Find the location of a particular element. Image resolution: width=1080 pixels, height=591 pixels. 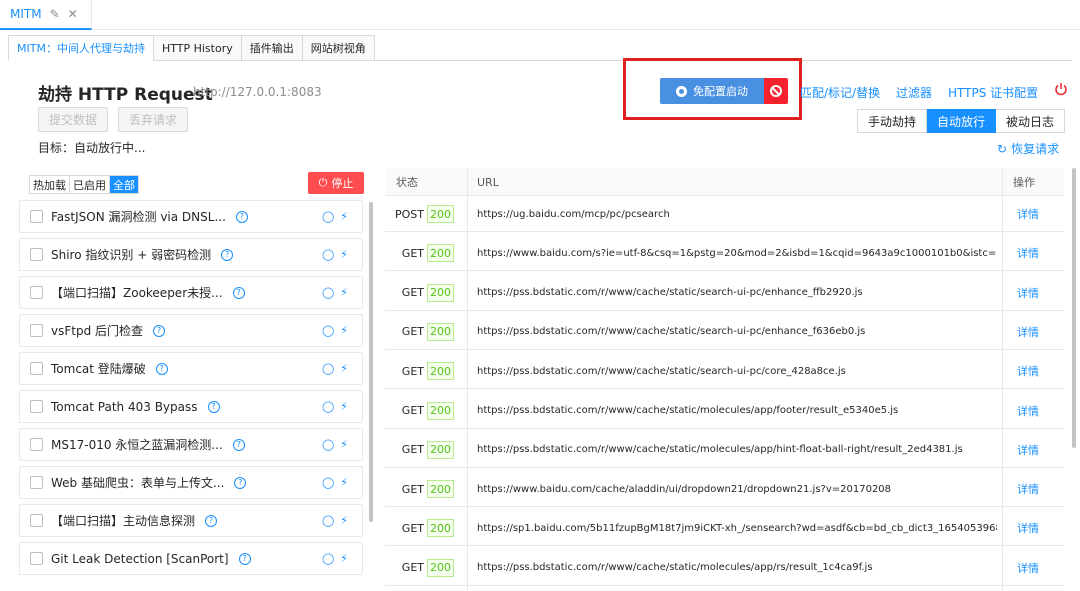

filter-enabled: 已启用 is located at coordinates (89, 184).